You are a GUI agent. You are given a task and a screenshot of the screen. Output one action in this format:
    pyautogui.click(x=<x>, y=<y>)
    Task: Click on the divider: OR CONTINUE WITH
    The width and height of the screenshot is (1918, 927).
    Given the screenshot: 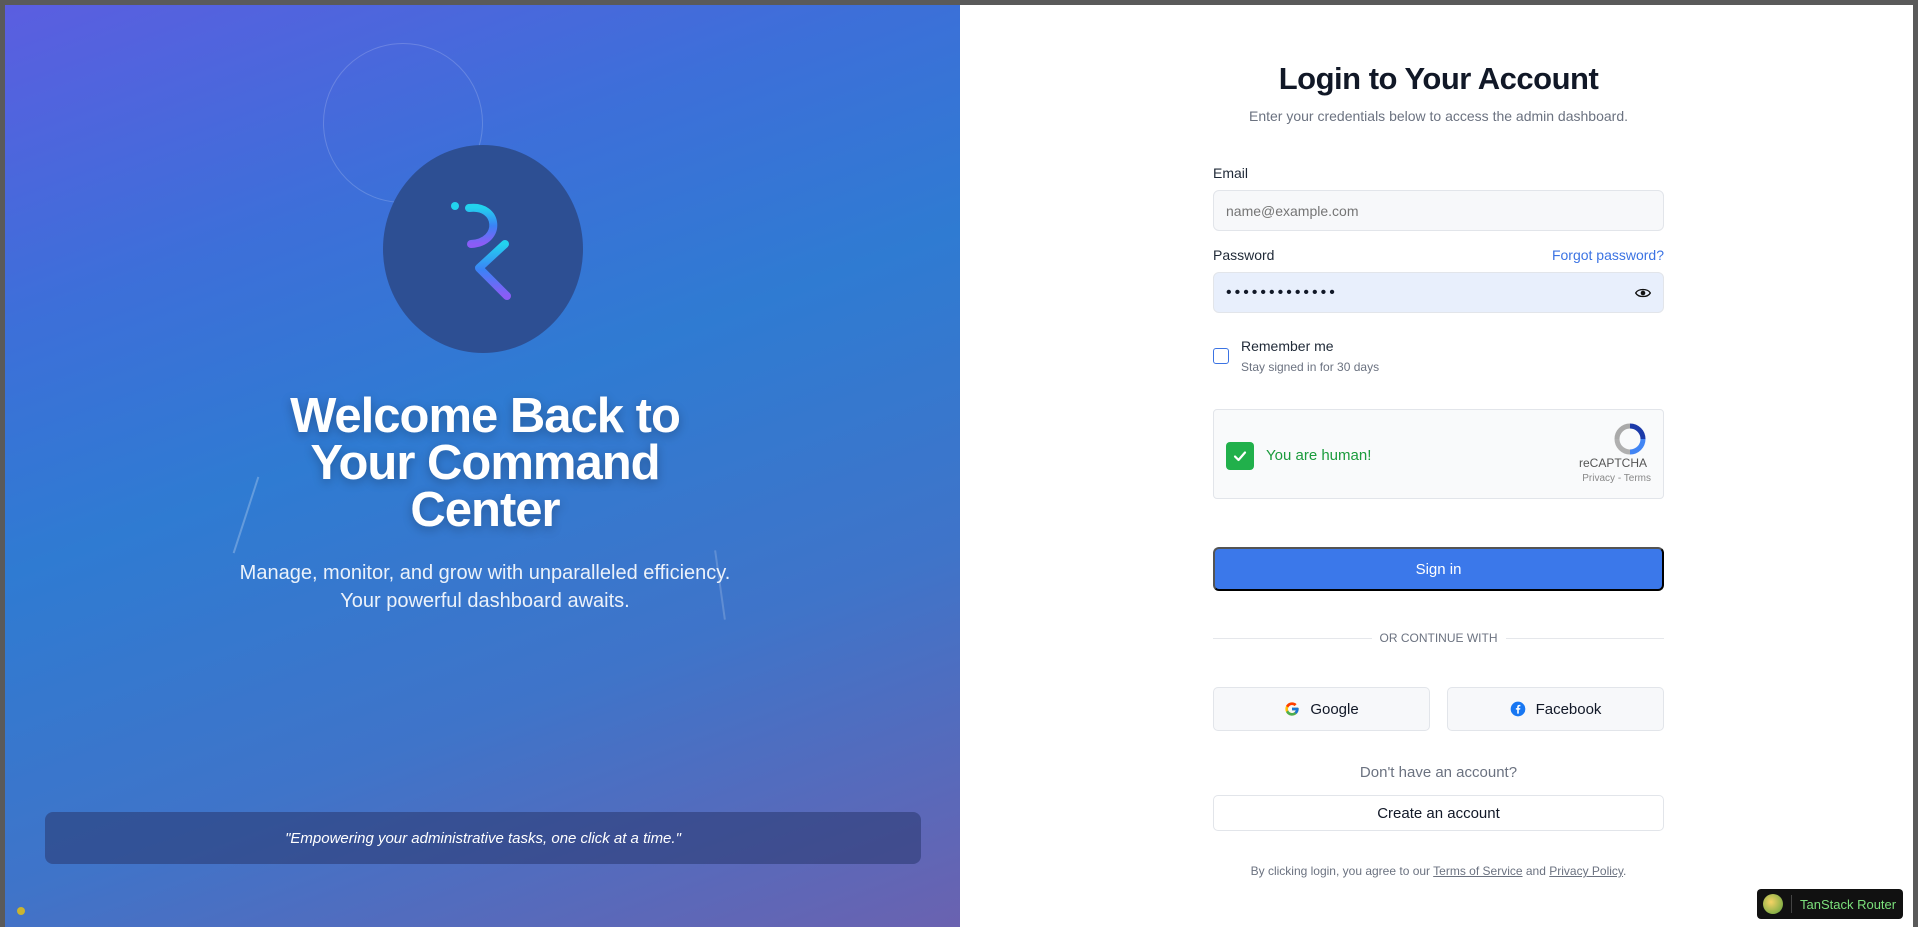 What is the action you would take?
    pyautogui.click(x=1438, y=638)
    